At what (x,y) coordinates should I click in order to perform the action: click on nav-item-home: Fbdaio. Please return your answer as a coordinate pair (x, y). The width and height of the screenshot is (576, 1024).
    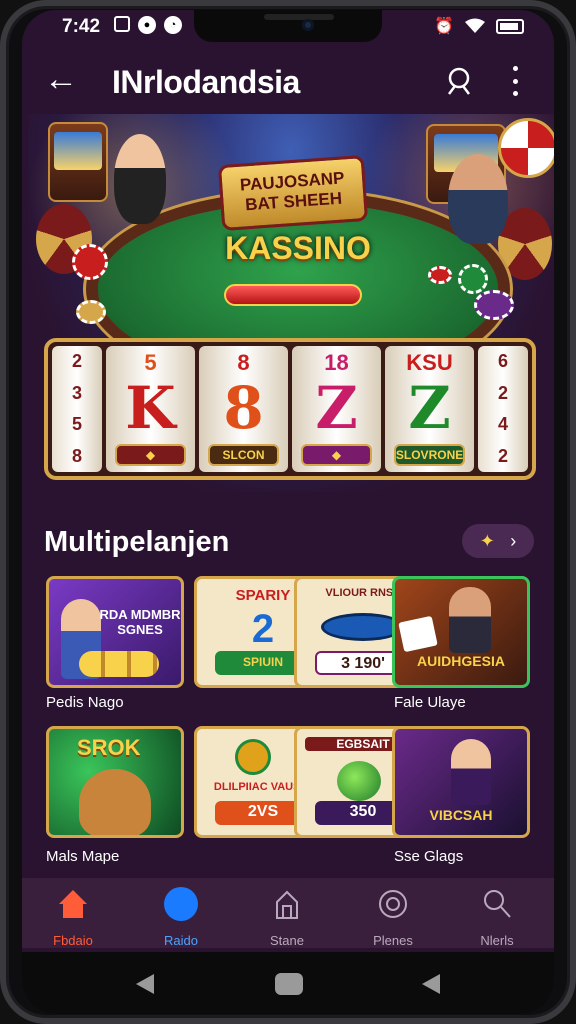
    Looking at the image, I should click on (73, 917).